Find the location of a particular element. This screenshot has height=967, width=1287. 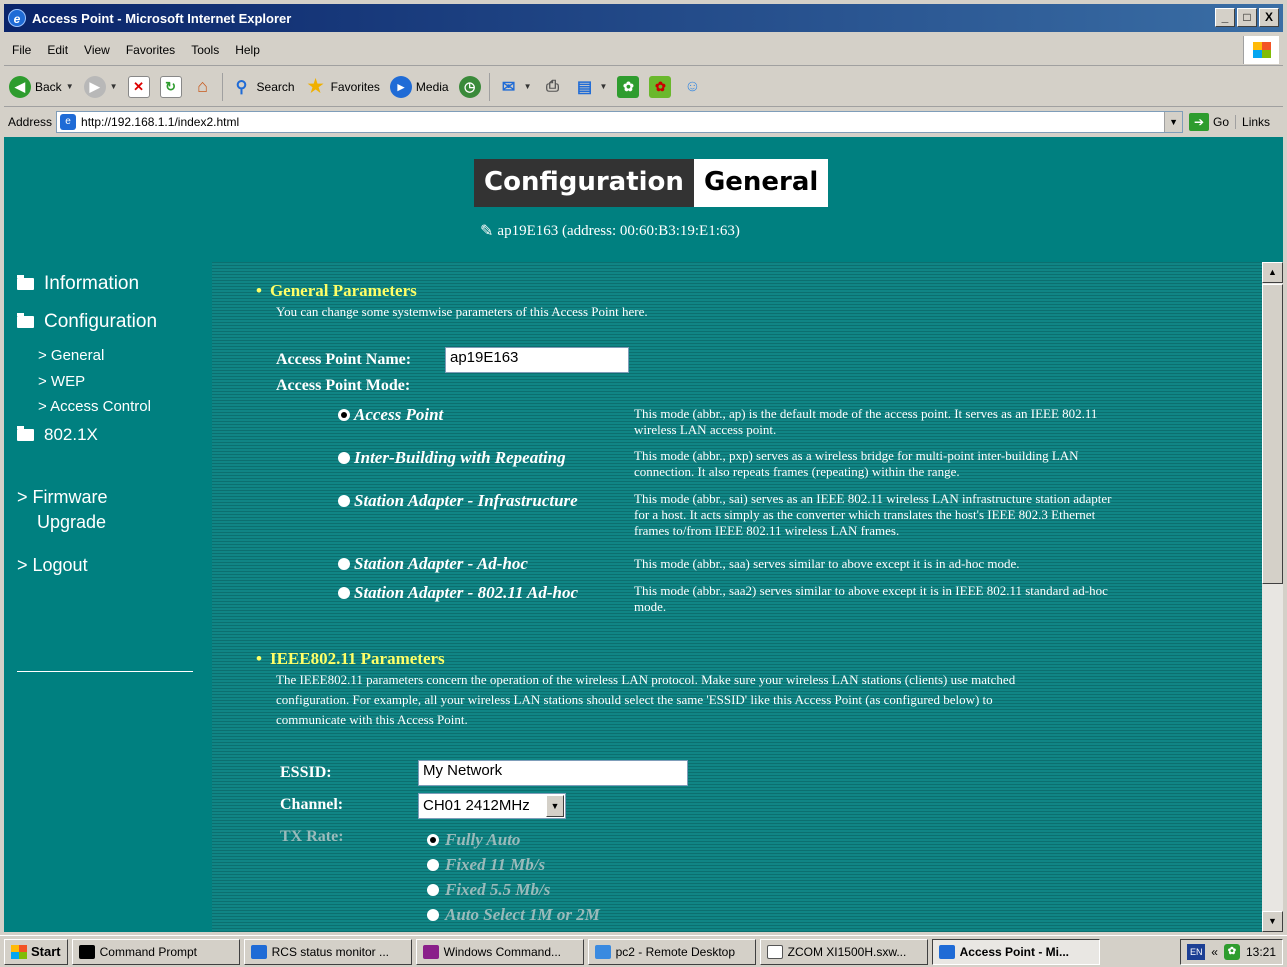

tx-rate-option: Fully Auto is located at coordinates (473, 840).